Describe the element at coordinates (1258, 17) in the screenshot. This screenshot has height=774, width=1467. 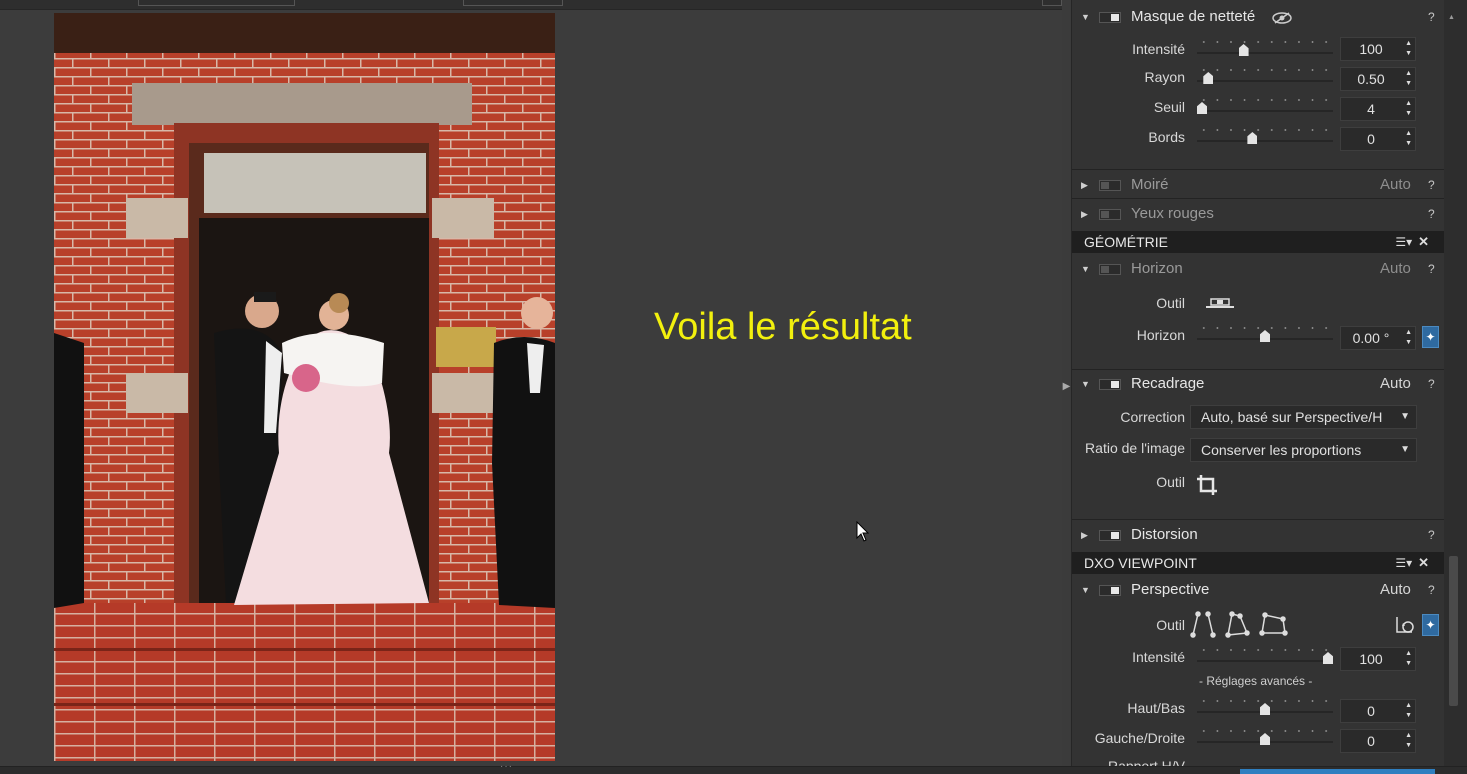
I see `masque-nettete-header: ▼ Masque de netteté ?` at that location.